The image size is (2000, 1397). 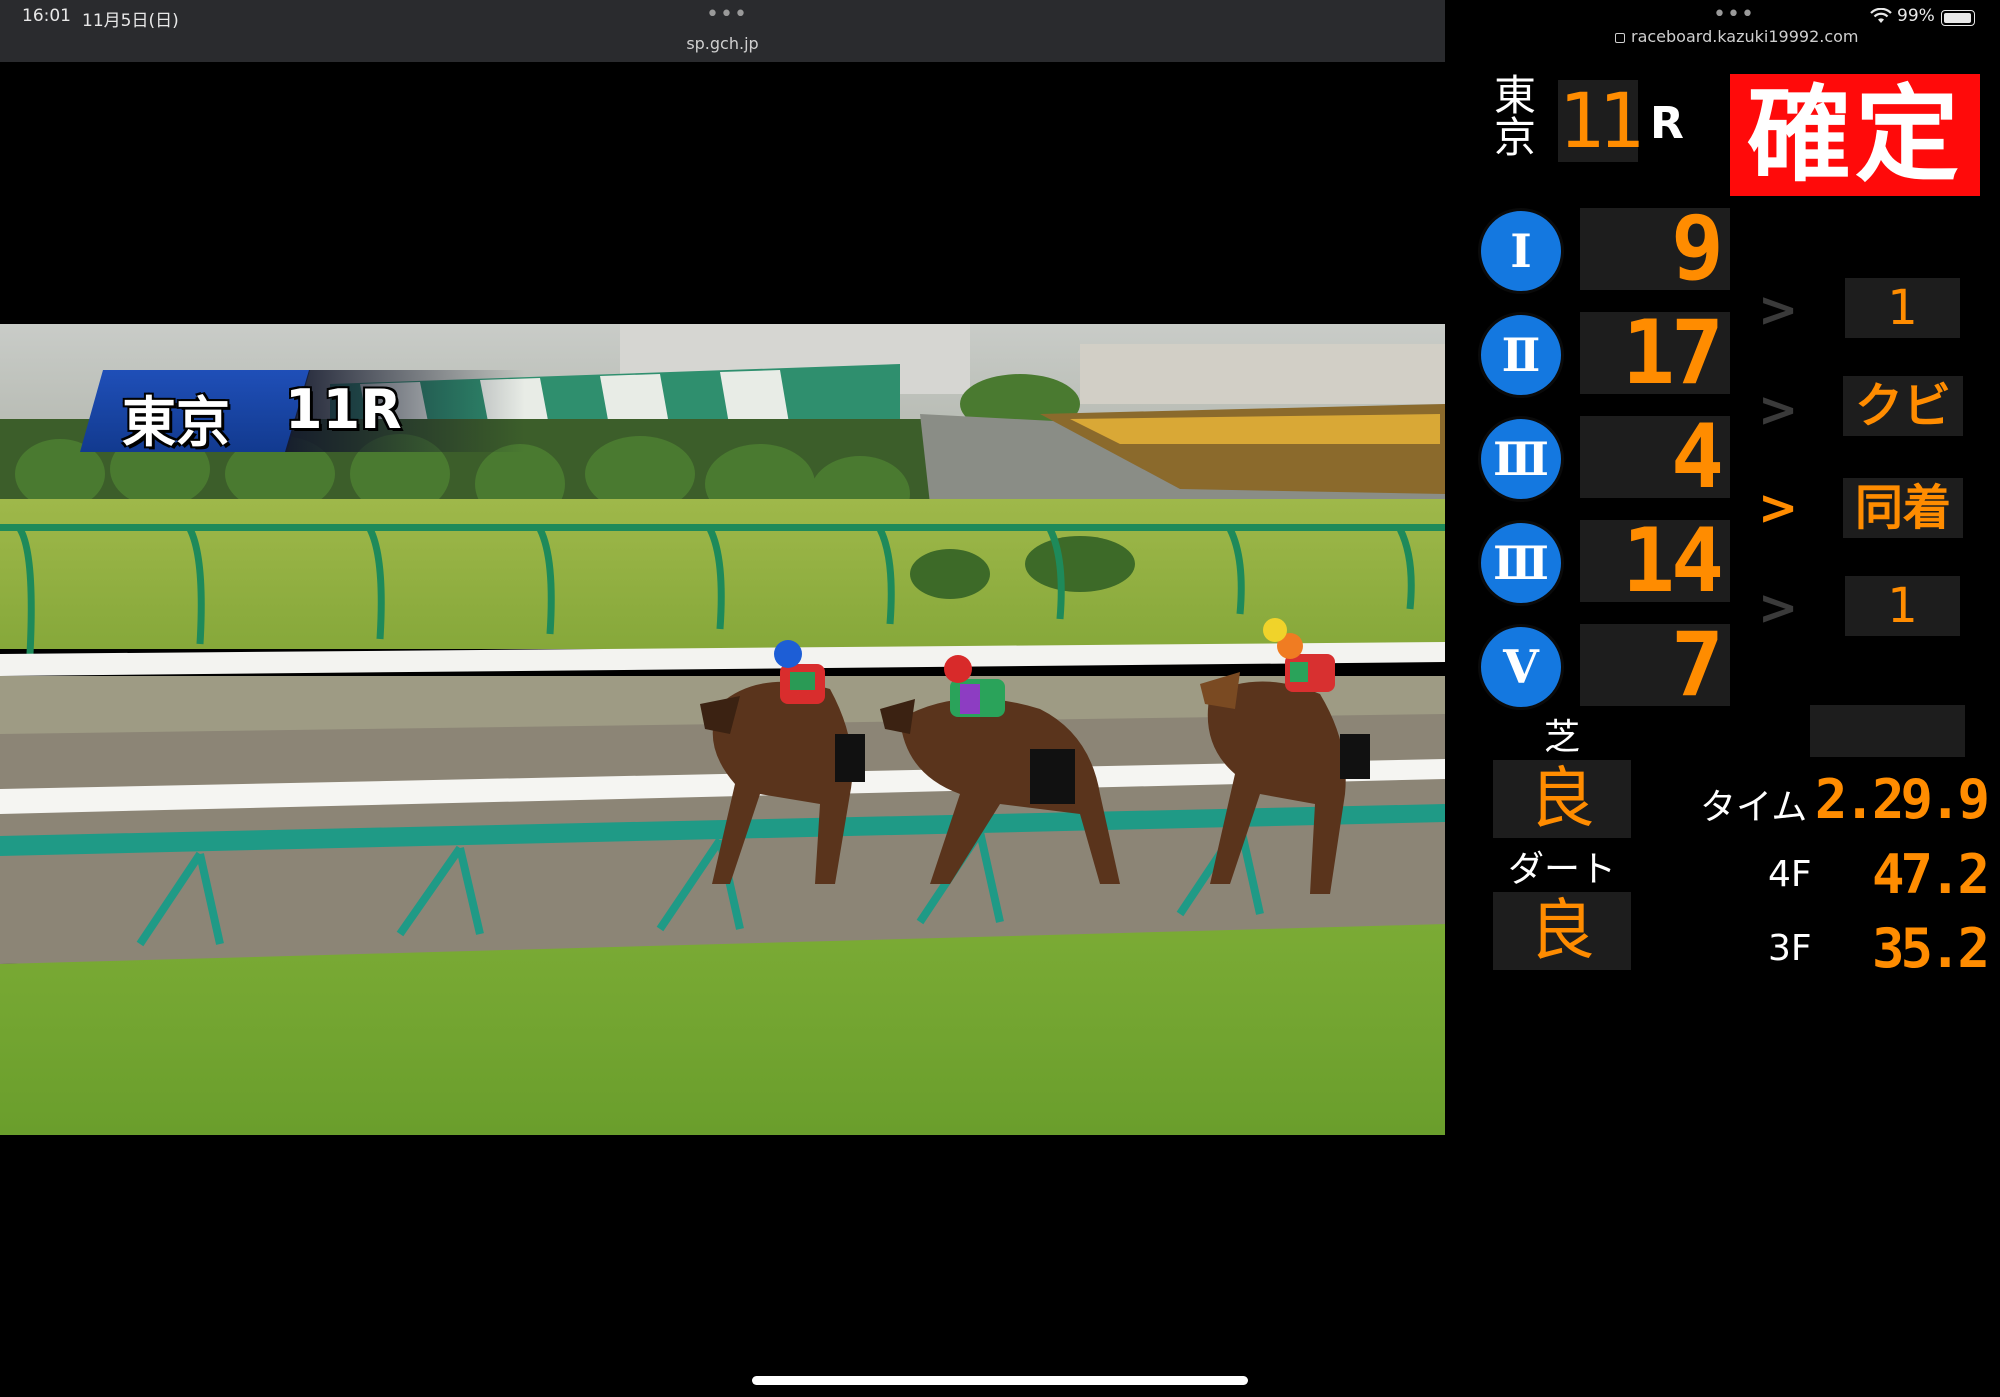 What do you see at coordinates (1855, 135) in the screenshot?
I see `result-status-badge: 確定` at bounding box center [1855, 135].